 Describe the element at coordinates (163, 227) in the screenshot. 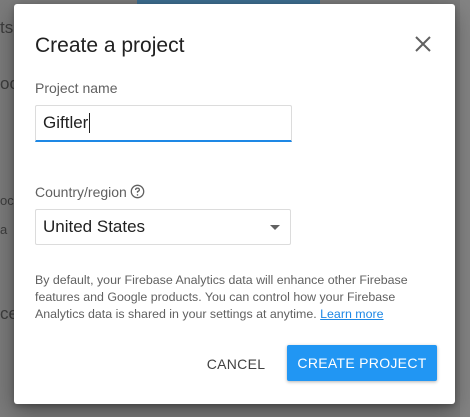

I see `country-select: United States` at that location.